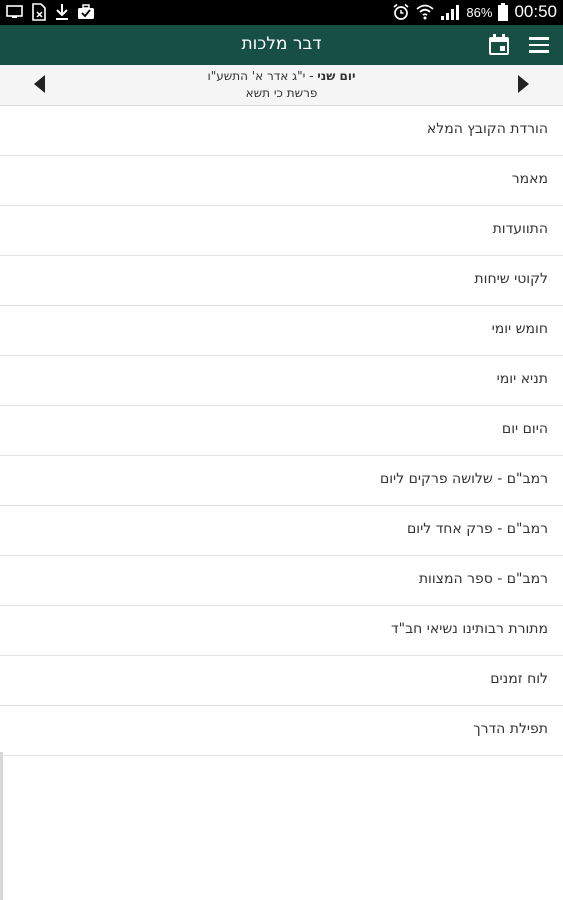 The width and height of the screenshot is (563, 900). I want to click on notification-icons, so click(50, 12).